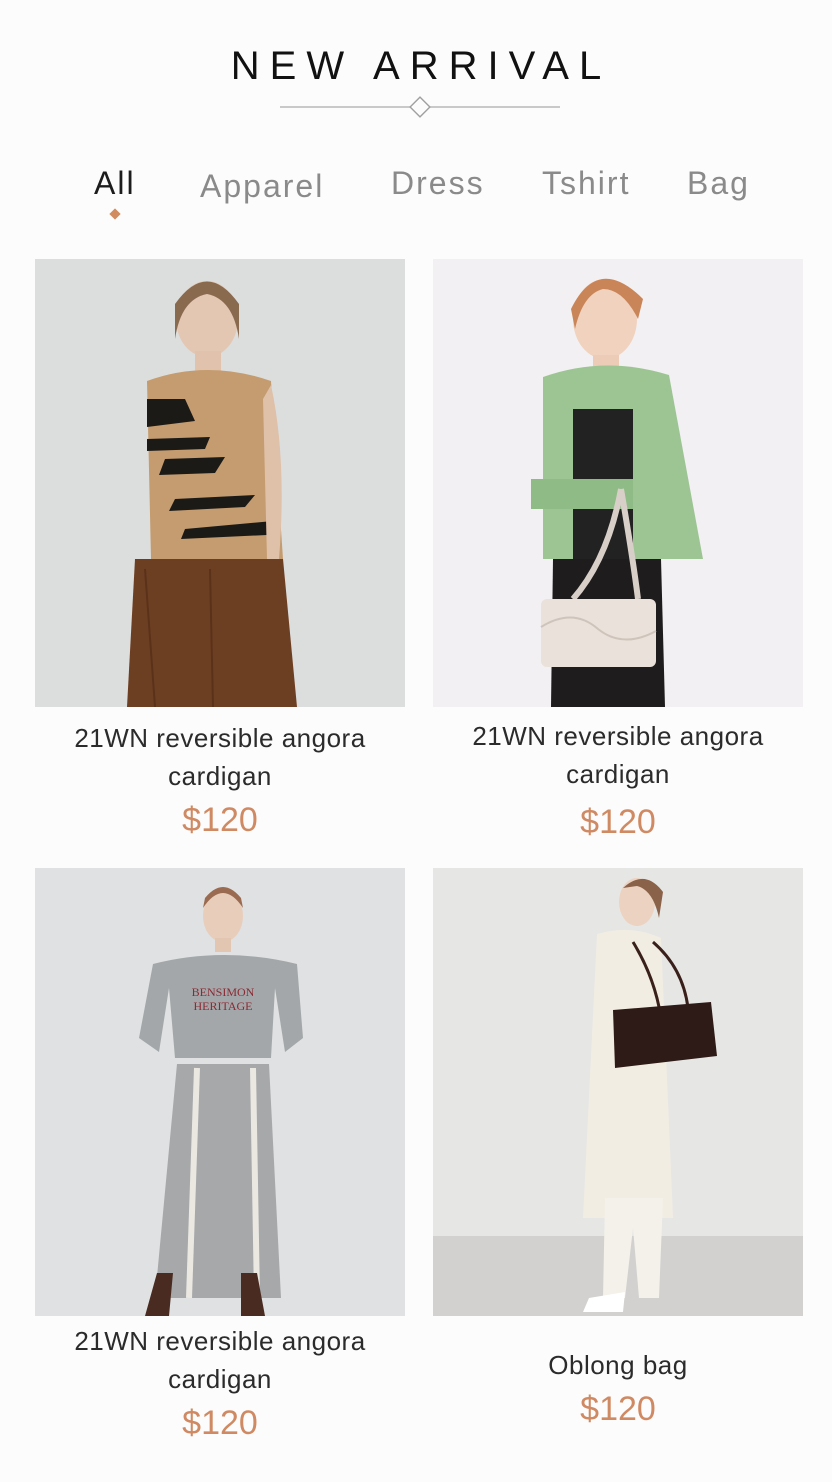 This screenshot has height=1482, width=832. I want to click on tab-tshirt-label: Tshirt, so click(586, 183).